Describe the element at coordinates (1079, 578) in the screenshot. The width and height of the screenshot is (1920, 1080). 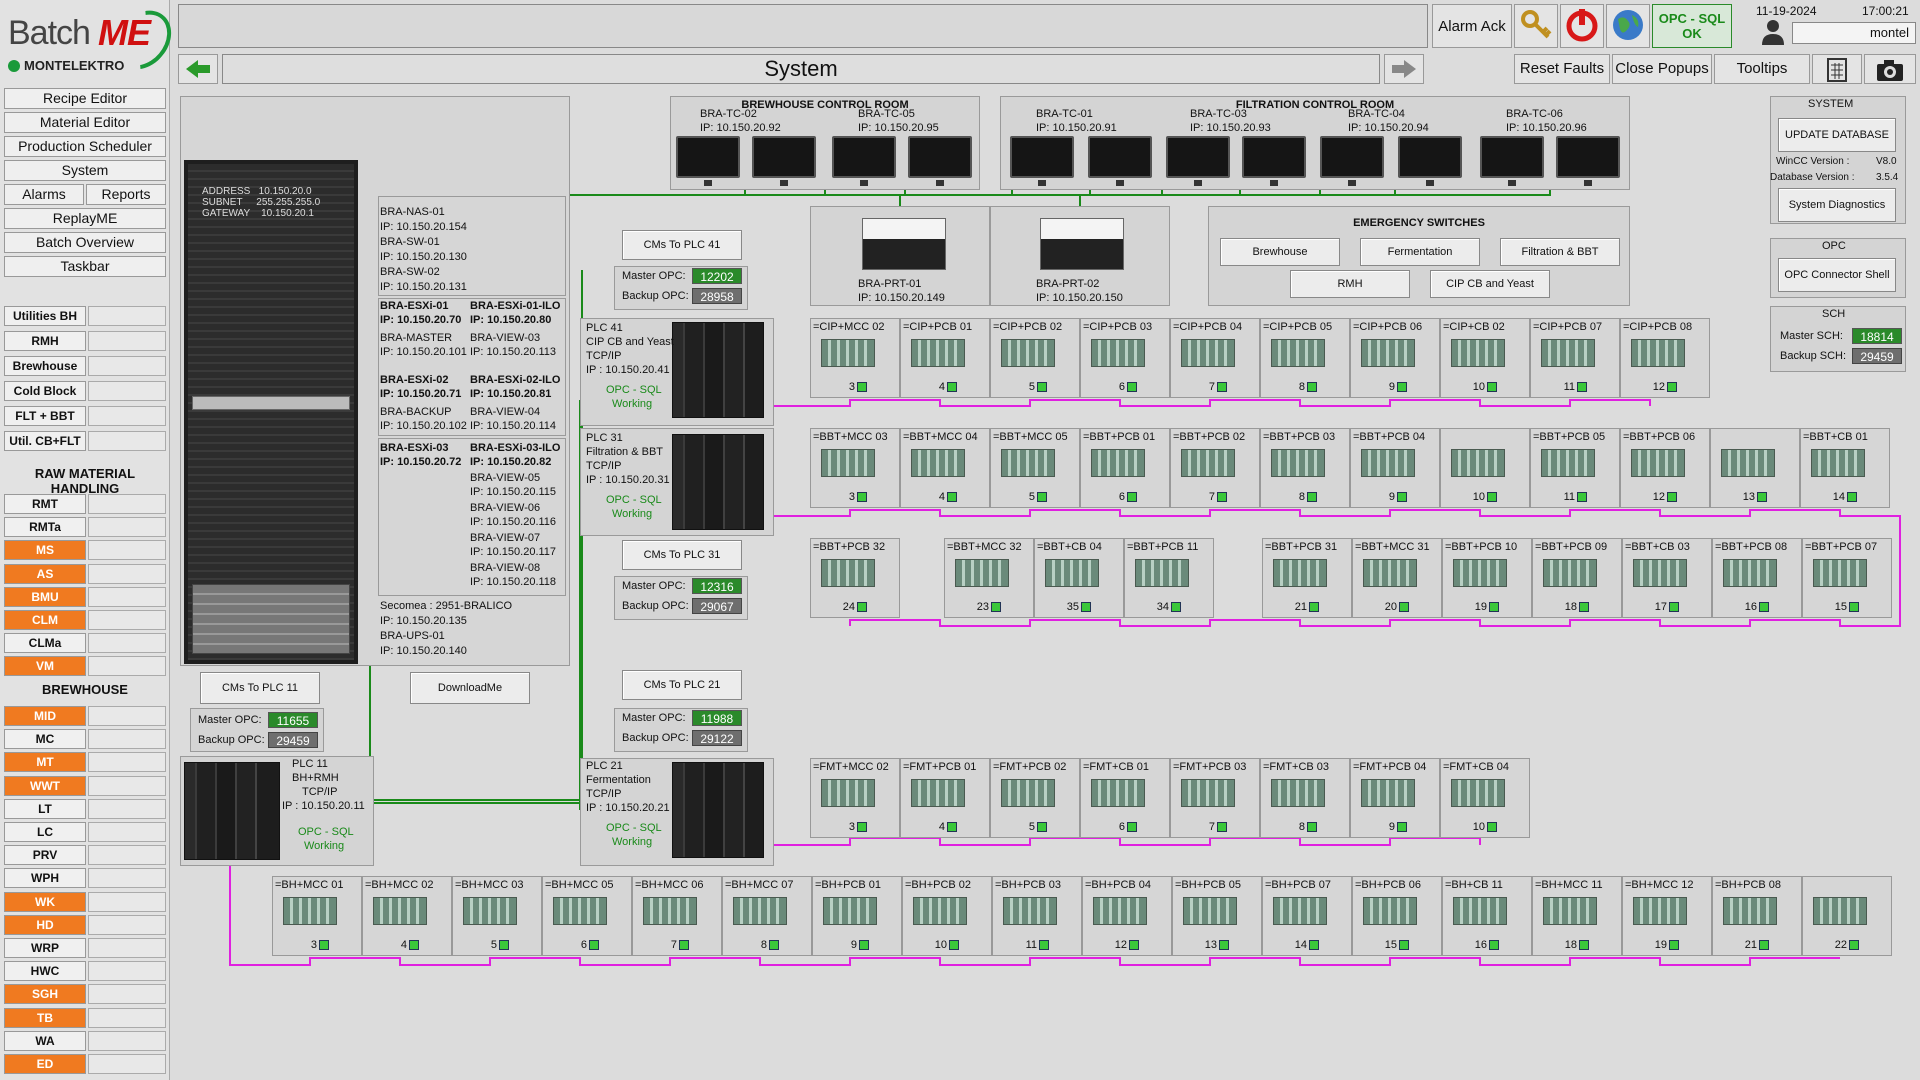
I see `io-module: =BBT+CB 04 35` at that location.